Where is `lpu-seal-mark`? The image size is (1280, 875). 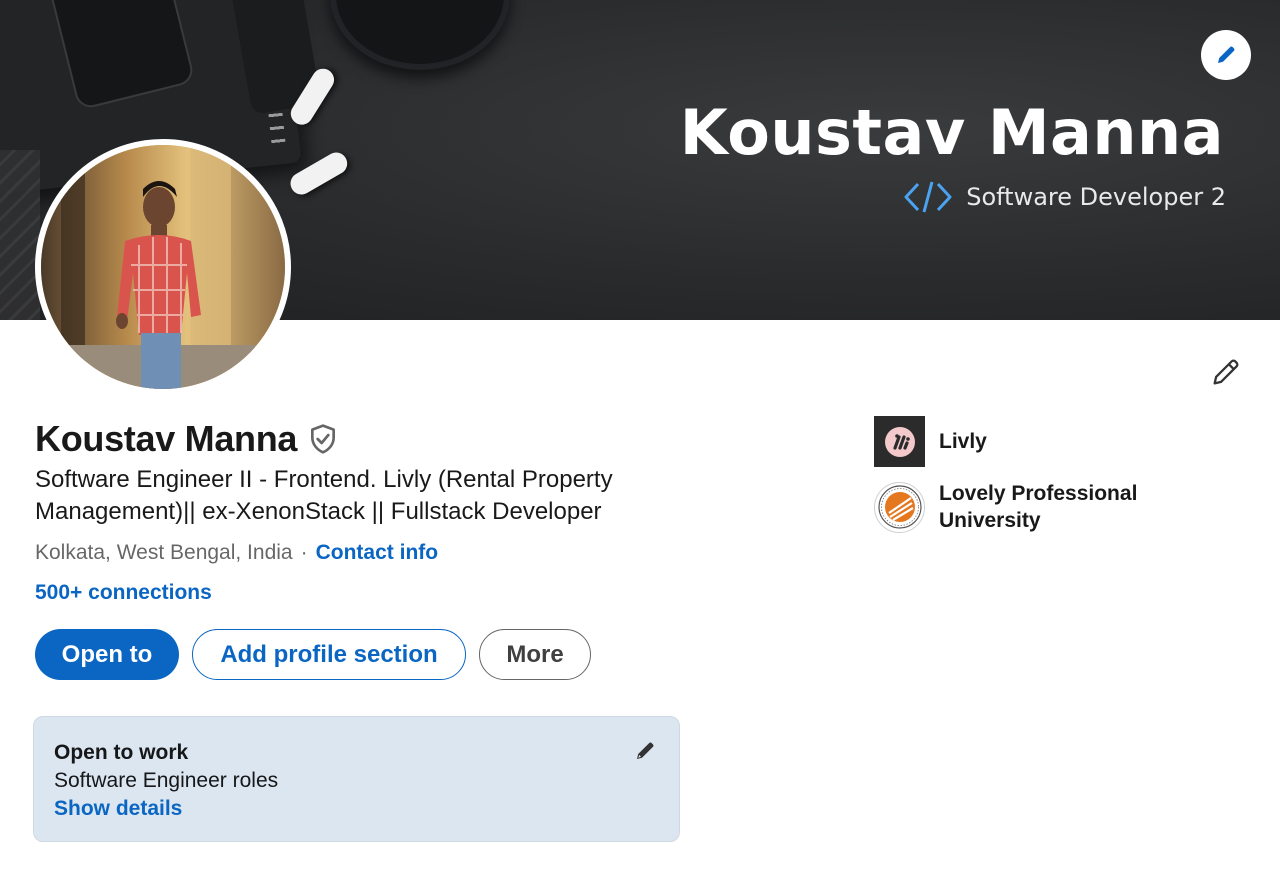 lpu-seal-mark is located at coordinates (899, 507).